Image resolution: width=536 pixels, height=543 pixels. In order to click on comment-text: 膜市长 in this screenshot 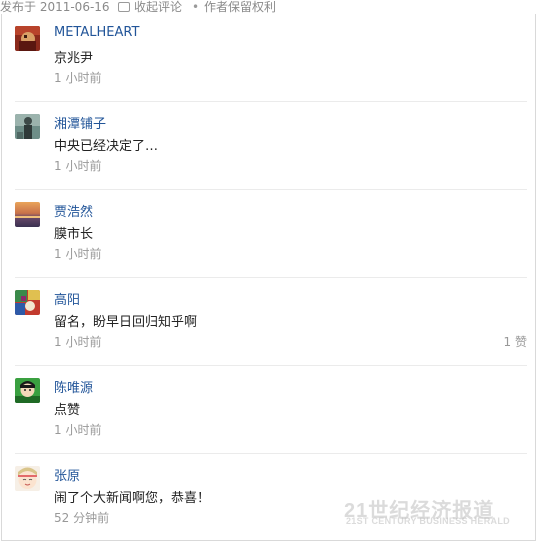, I will do `click(74, 234)`.